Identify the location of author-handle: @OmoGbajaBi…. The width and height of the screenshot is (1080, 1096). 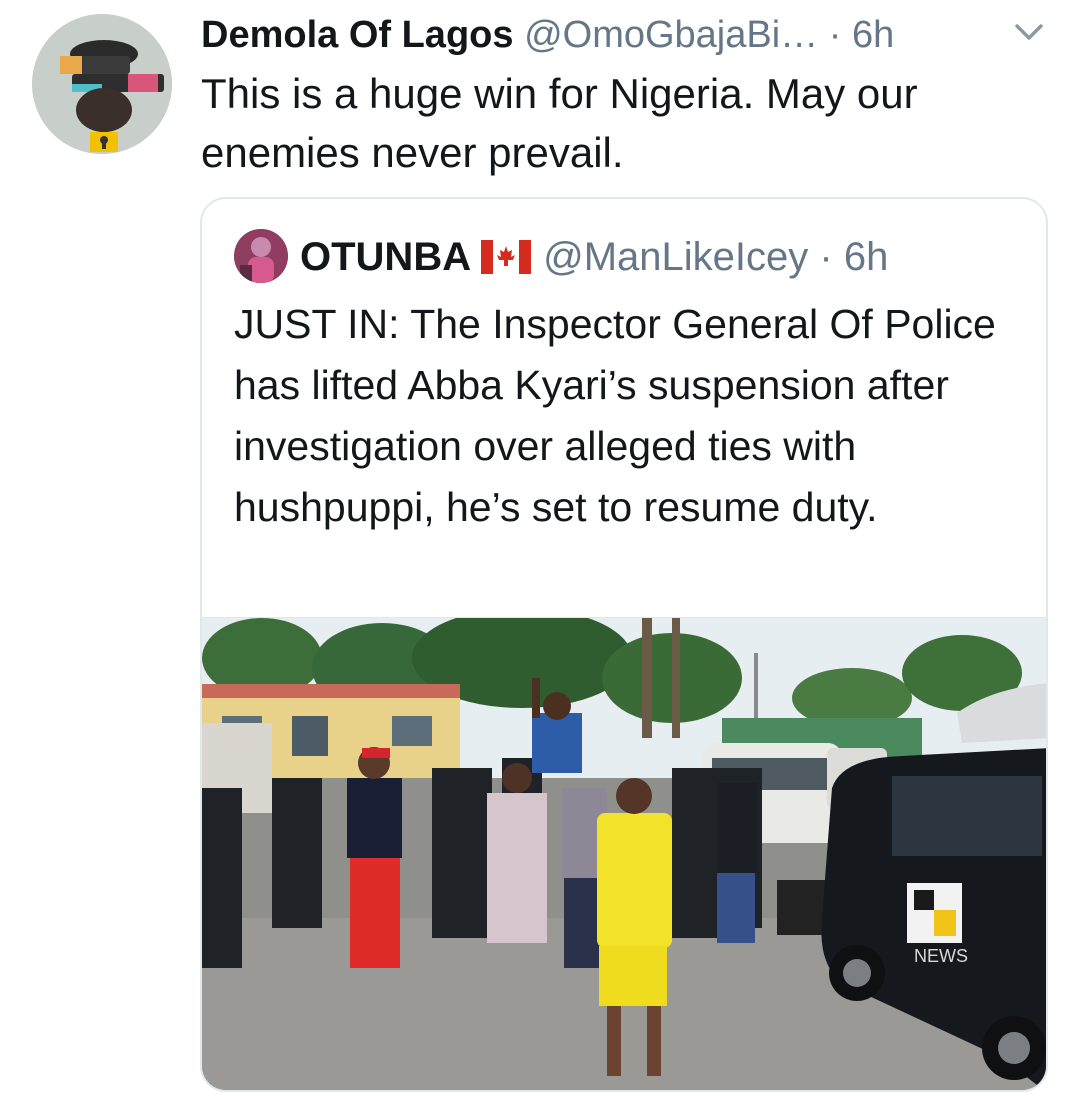
(671, 35).